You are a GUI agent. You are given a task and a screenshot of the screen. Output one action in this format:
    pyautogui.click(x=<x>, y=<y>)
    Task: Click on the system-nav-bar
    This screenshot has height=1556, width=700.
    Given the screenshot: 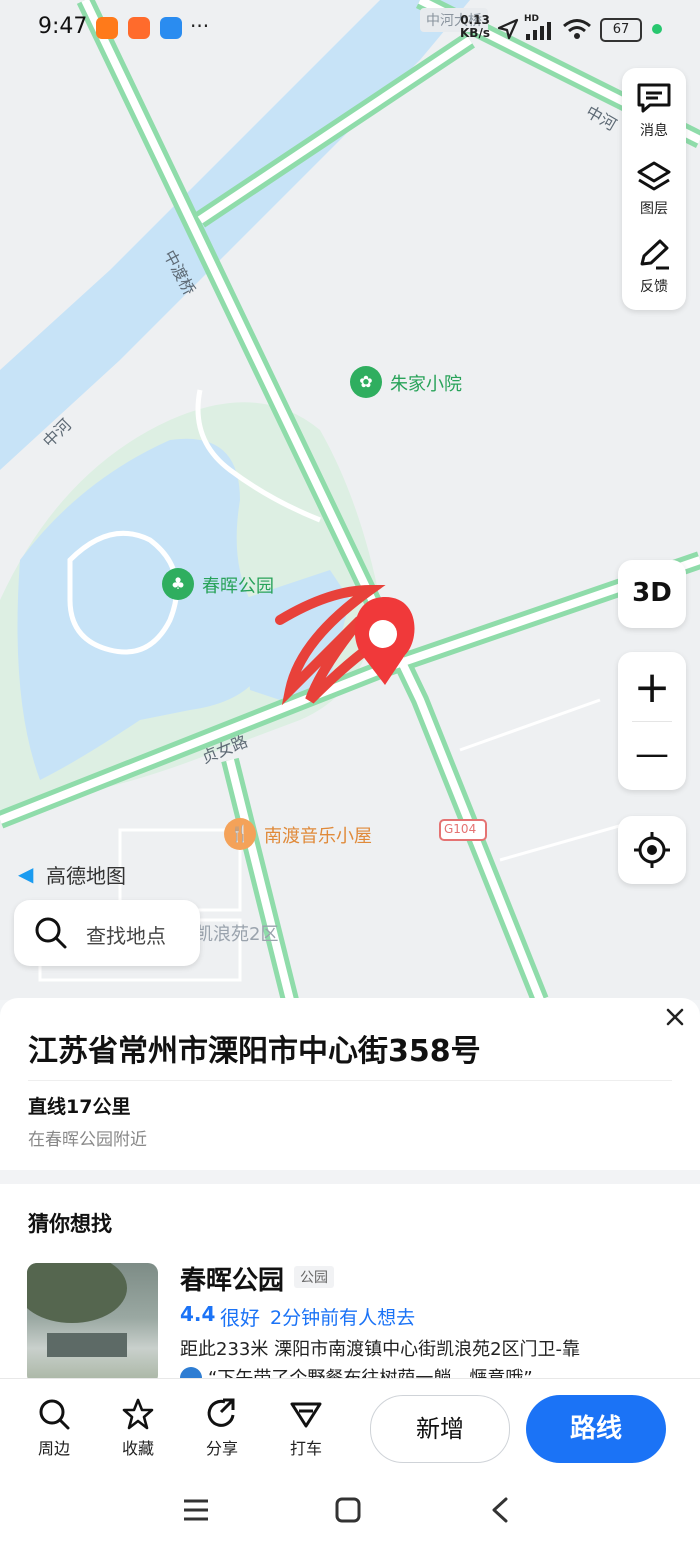 What is the action you would take?
    pyautogui.click(x=350, y=1516)
    